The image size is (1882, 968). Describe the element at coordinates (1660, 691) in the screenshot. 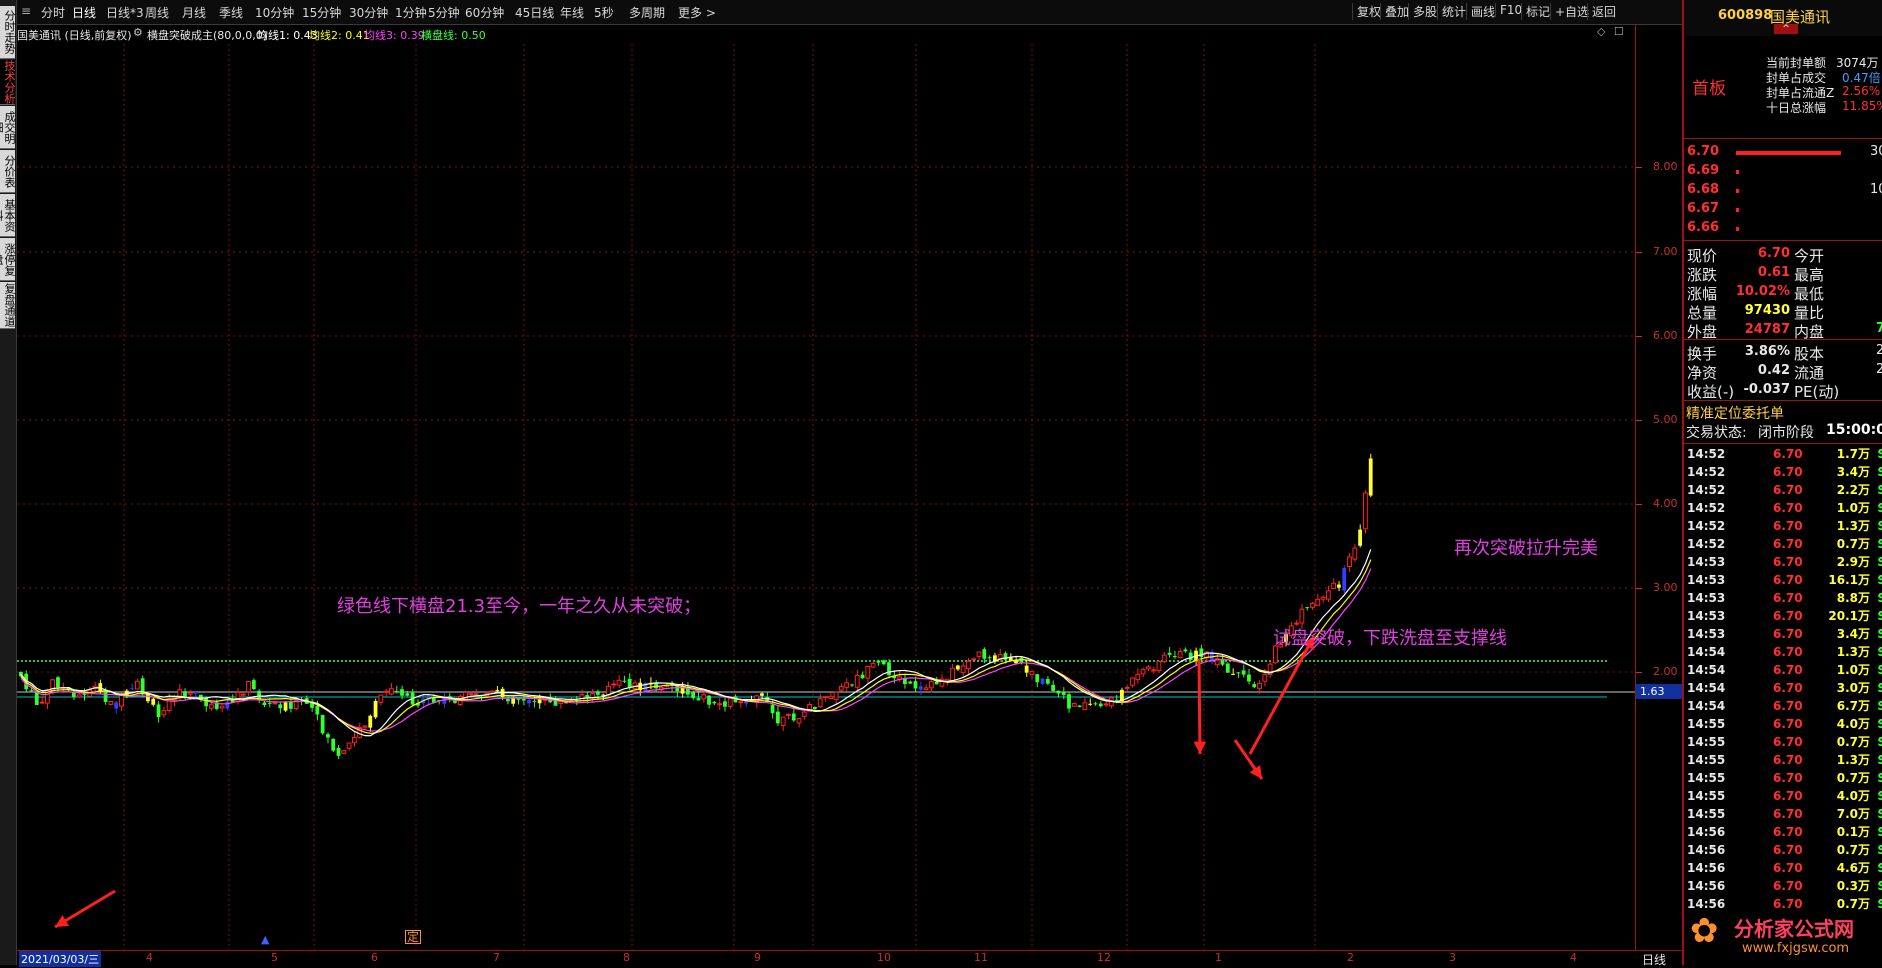

I see `price-marker: 1.63` at that location.